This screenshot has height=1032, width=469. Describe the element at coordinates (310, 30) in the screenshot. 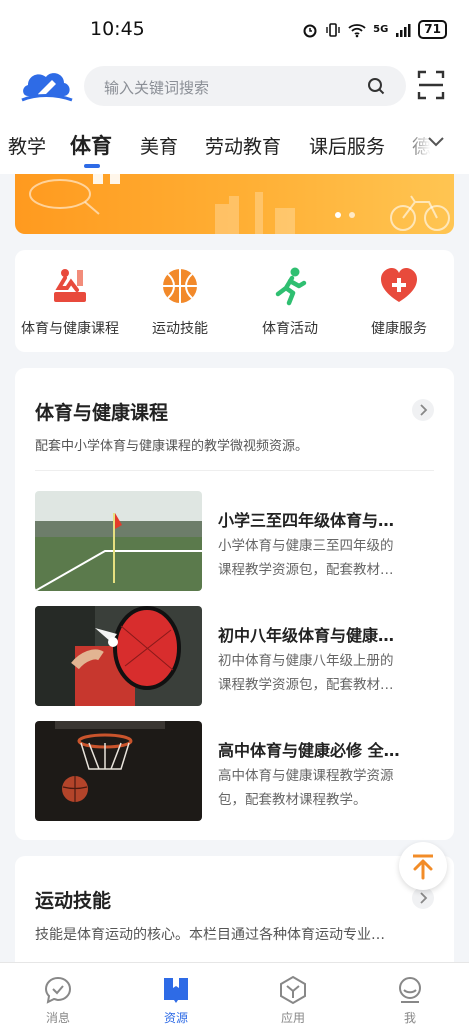

I see `alarm-icon` at that location.